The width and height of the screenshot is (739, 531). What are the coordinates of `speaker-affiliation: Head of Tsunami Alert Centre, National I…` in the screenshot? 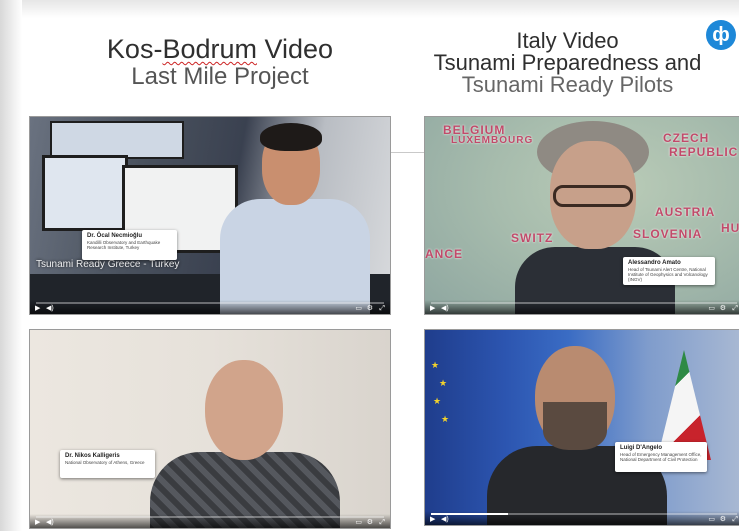 It's located at (668, 274).